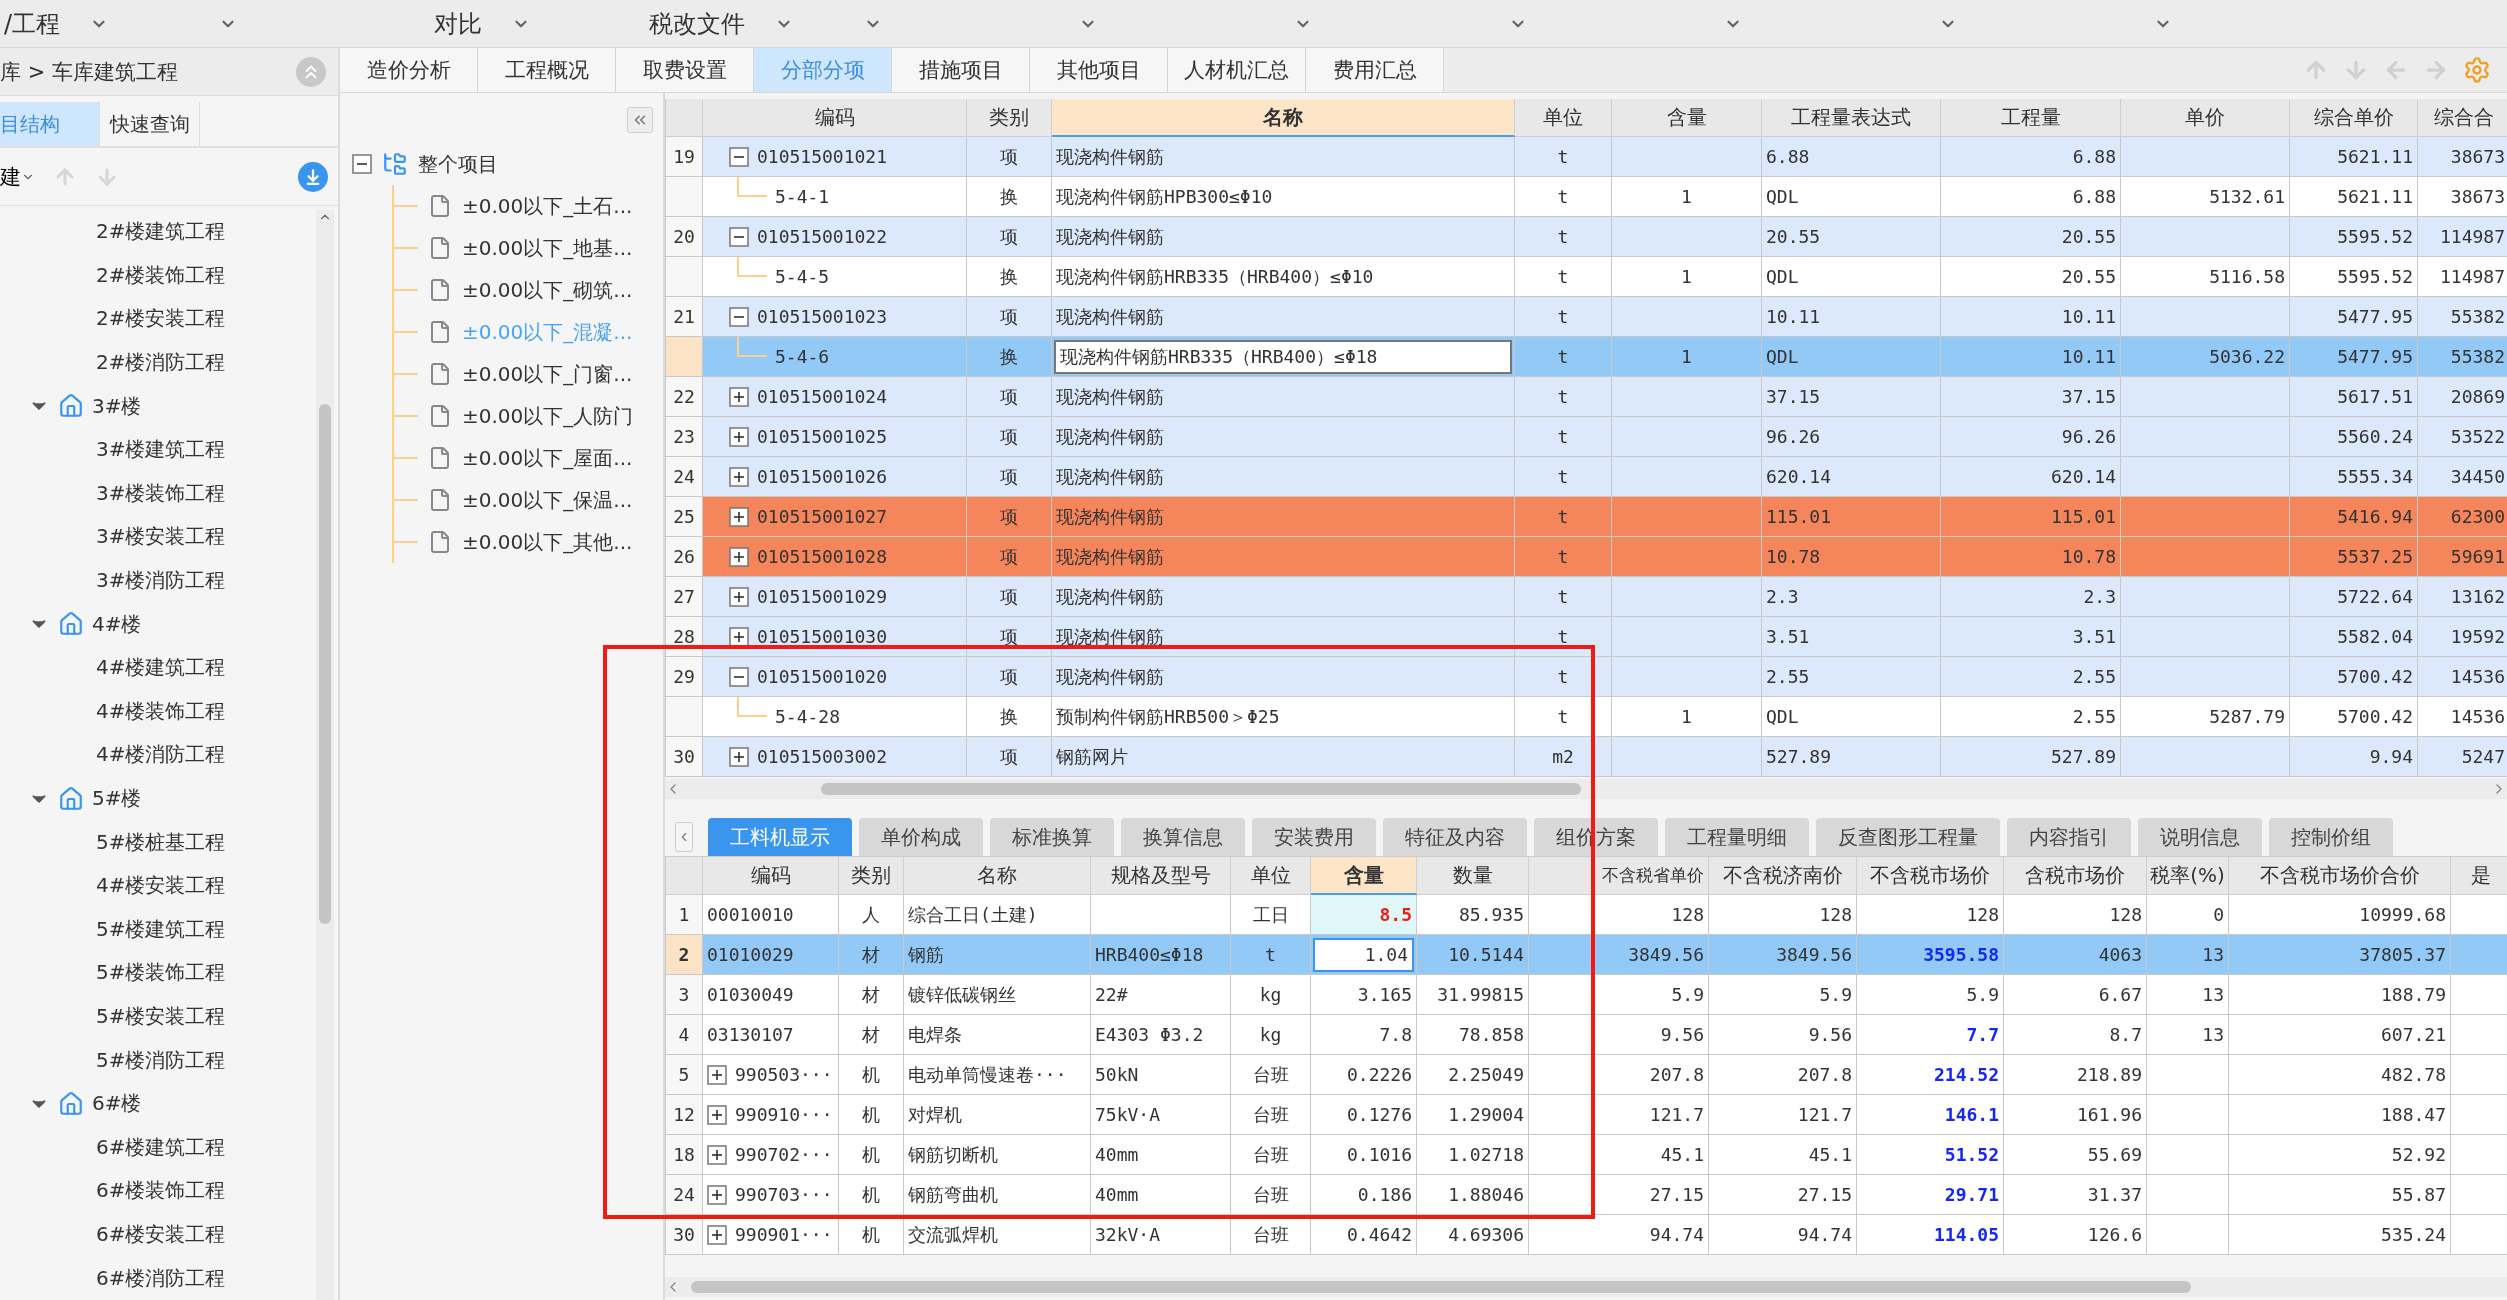 This screenshot has height=1300, width=2507. Describe the element at coordinates (161, 1060) in the screenshot. I see `tree-item: 5#楼消防工程` at that location.